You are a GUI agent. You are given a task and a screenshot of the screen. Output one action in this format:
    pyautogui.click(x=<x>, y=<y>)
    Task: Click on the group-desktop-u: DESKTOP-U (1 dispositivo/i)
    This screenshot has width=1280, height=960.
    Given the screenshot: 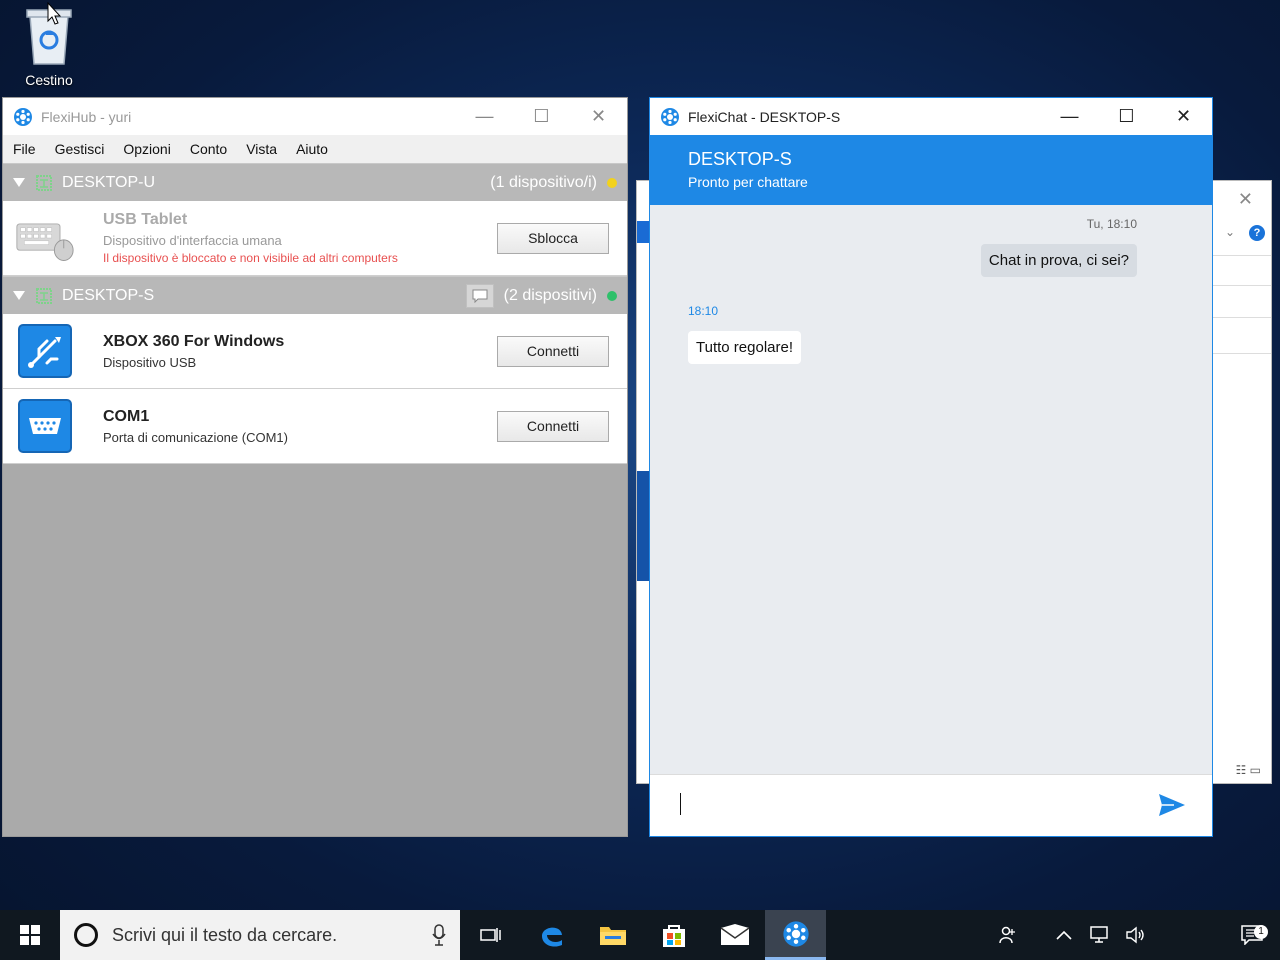 What is the action you would take?
    pyautogui.click(x=315, y=182)
    